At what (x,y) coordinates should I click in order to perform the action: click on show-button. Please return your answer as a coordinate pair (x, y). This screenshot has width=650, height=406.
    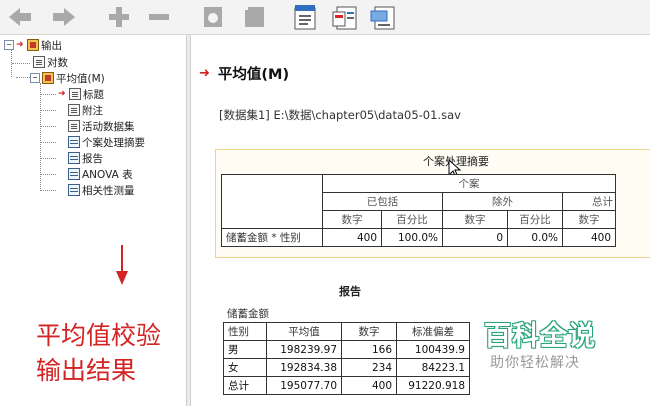
    Looking at the image, I should click on (213, 17).